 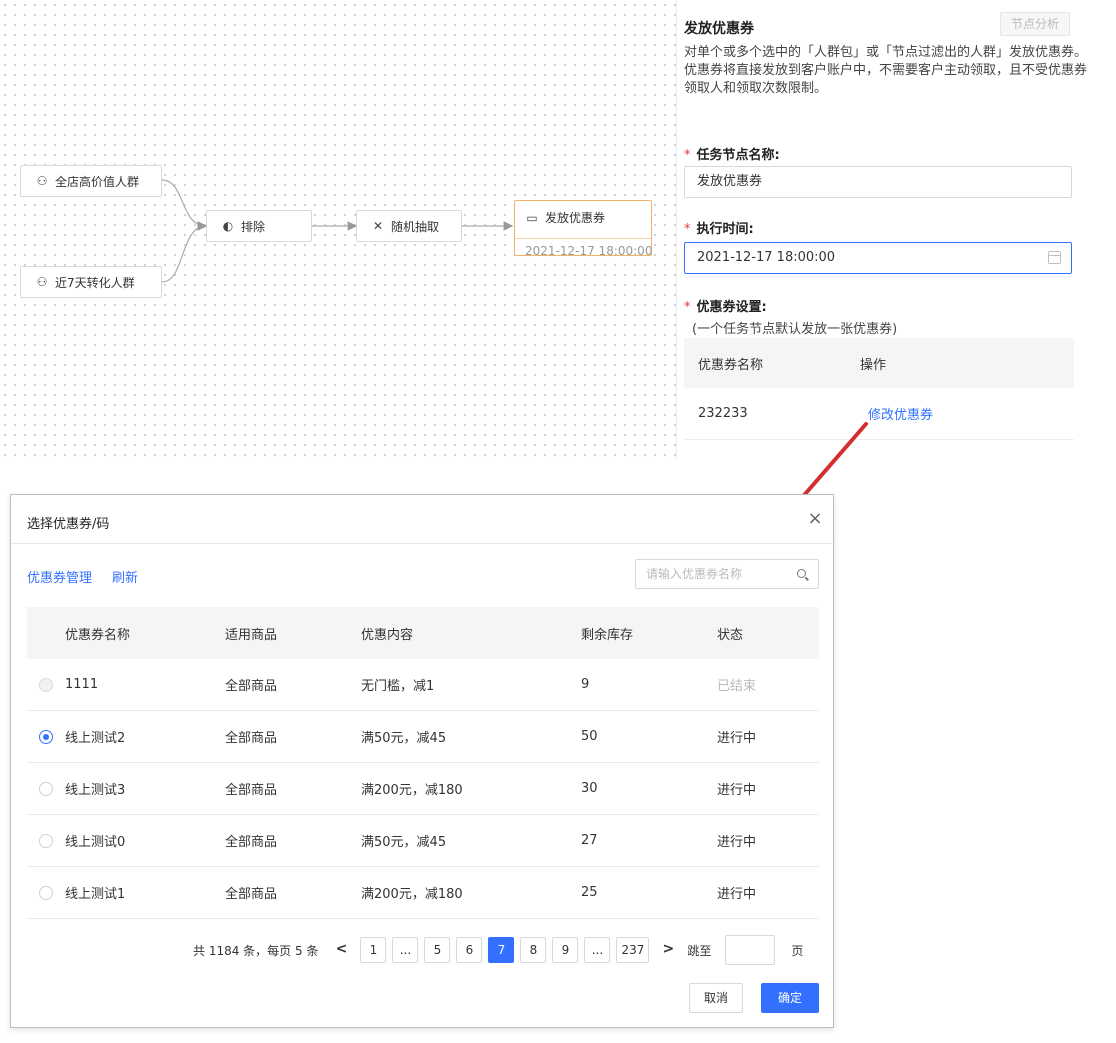 I want to click on exclude-toggle-icon: ◐, so click(x=228, y=226).